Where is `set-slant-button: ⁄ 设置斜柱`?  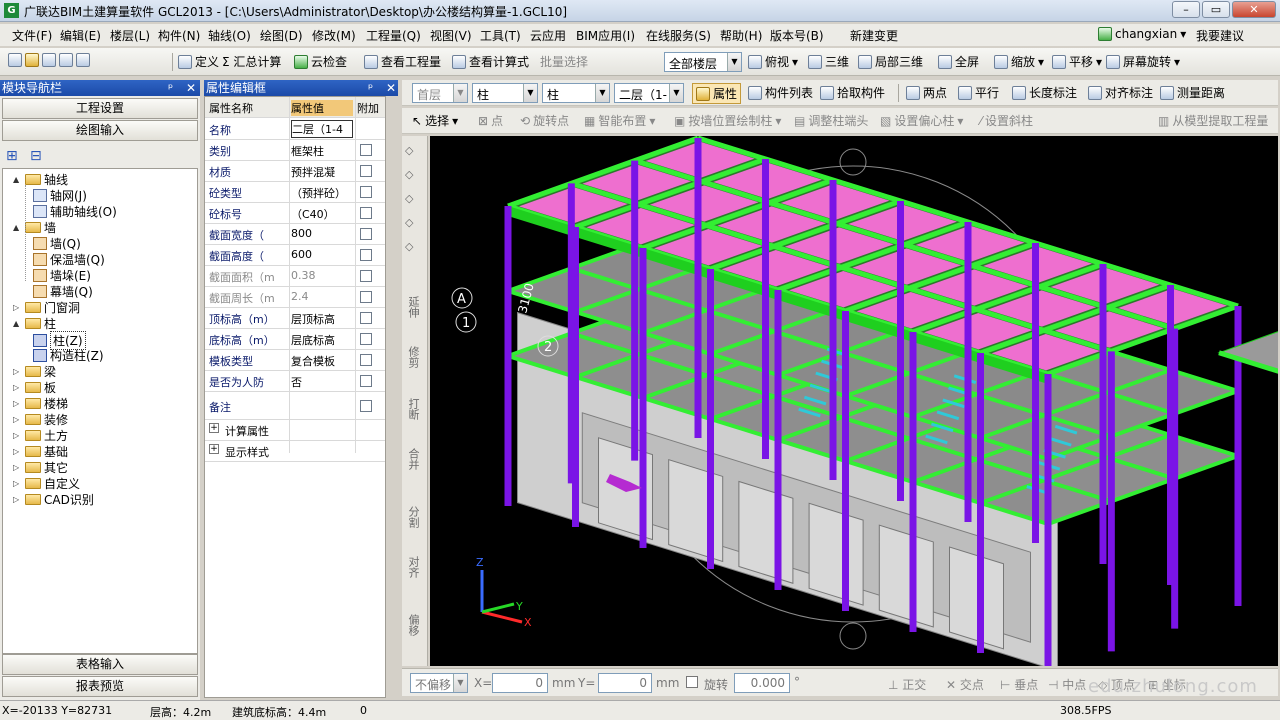 set-slant-button: ⁄ 设置斜柱 is located at coordinates (1006, 120).